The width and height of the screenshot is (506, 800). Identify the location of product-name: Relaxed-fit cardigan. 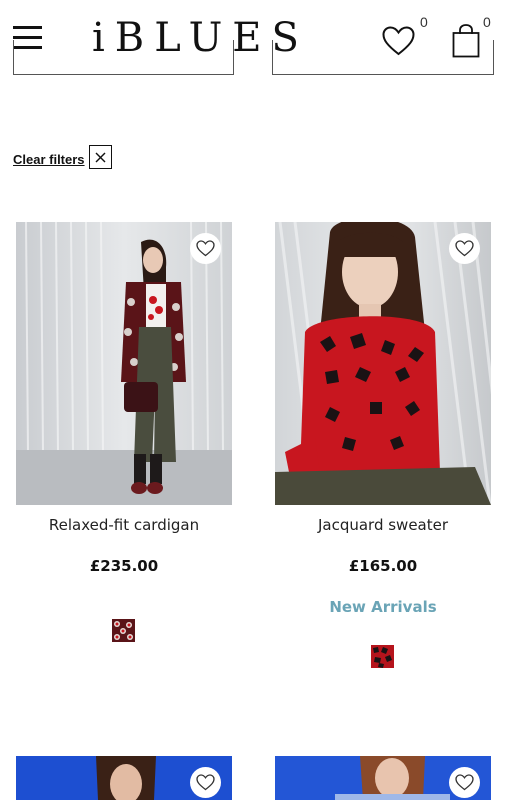
(124, 525).